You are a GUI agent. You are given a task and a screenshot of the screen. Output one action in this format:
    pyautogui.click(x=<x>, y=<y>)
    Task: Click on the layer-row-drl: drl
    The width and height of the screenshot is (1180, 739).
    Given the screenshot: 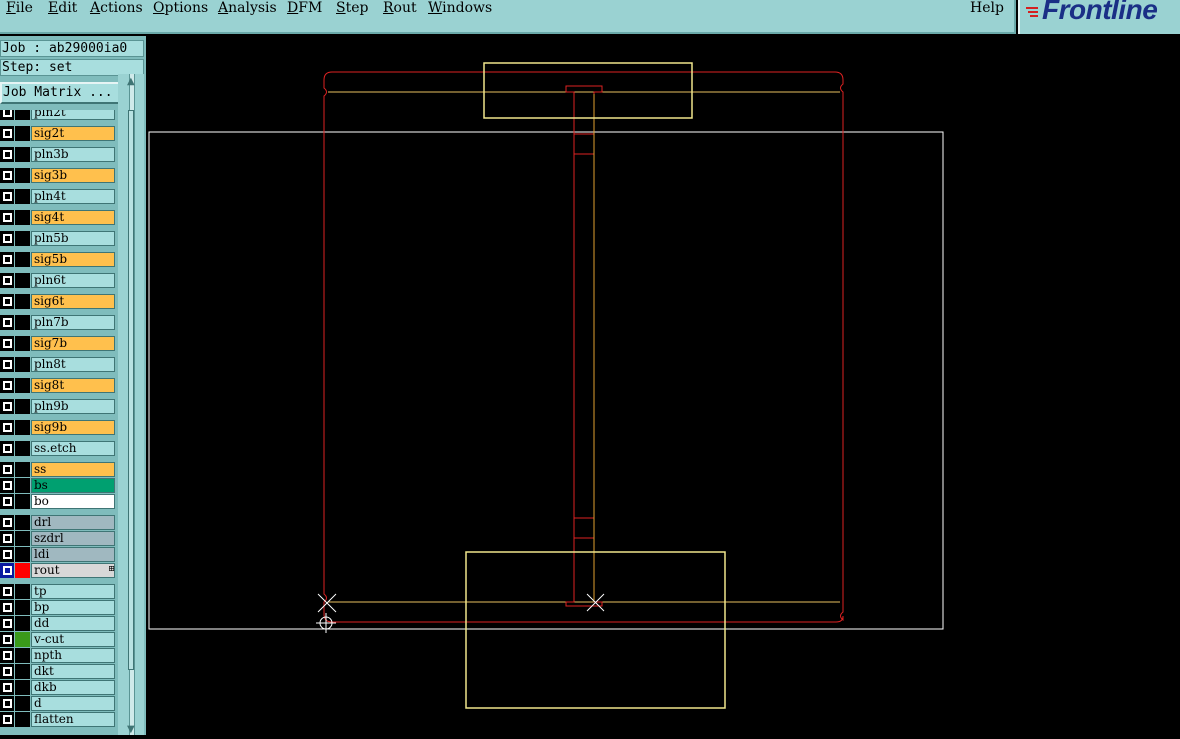 What is the action you would take?
    pyautogui.click(x=58, y=522)
    